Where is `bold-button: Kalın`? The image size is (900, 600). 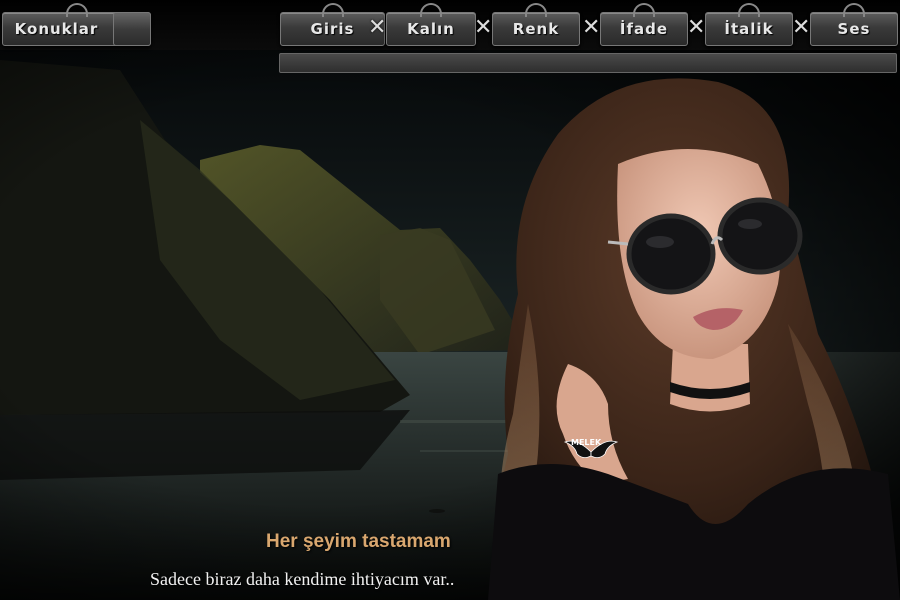 bold-button: Kalın is located at coordinates (431, 24).